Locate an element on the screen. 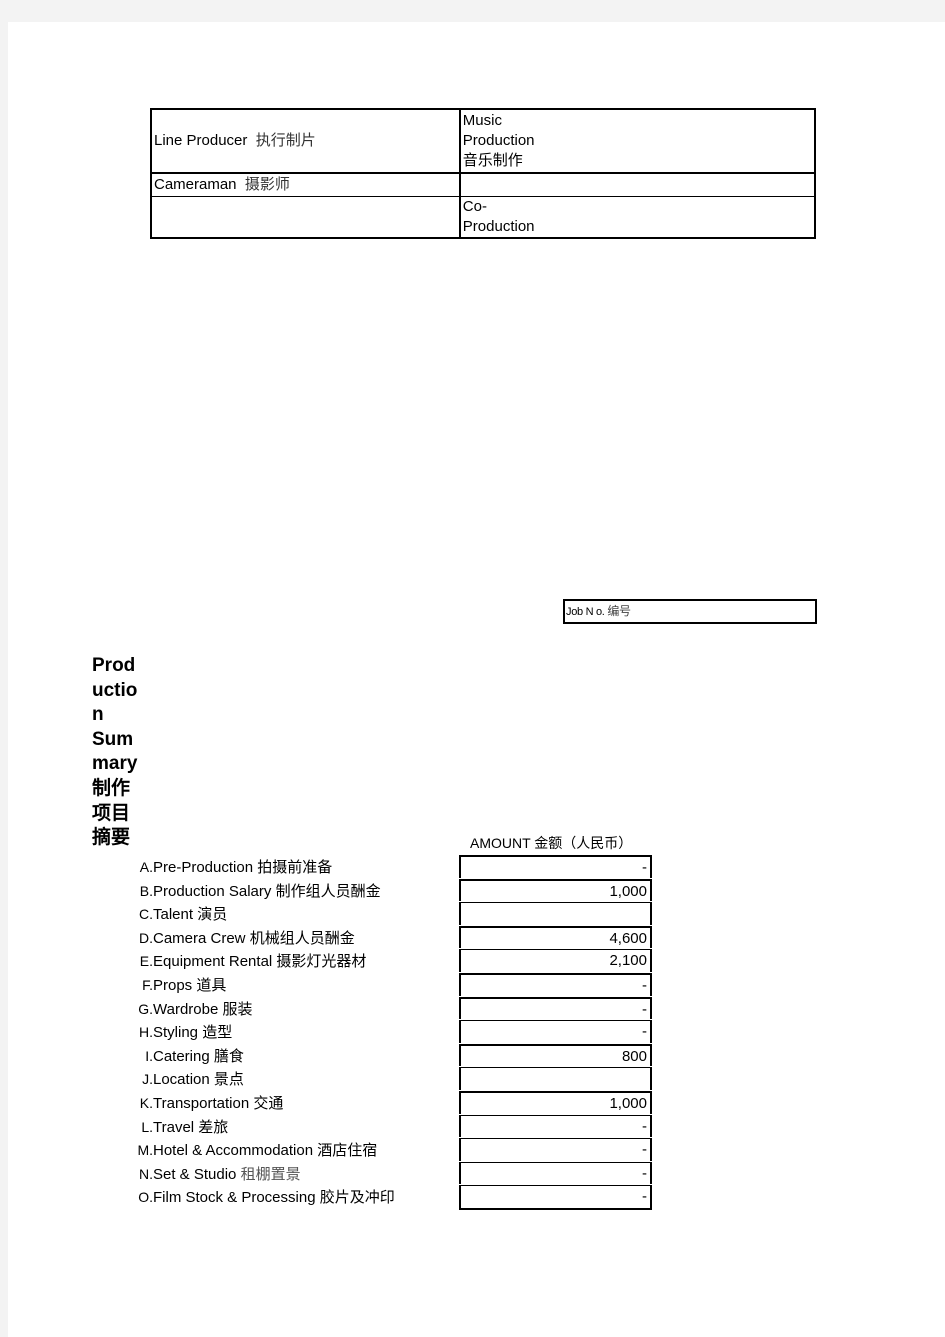 The height and width of the screenshot is (1337, 945). crew-dept-line: Co- is located at coordinates (474, 206).